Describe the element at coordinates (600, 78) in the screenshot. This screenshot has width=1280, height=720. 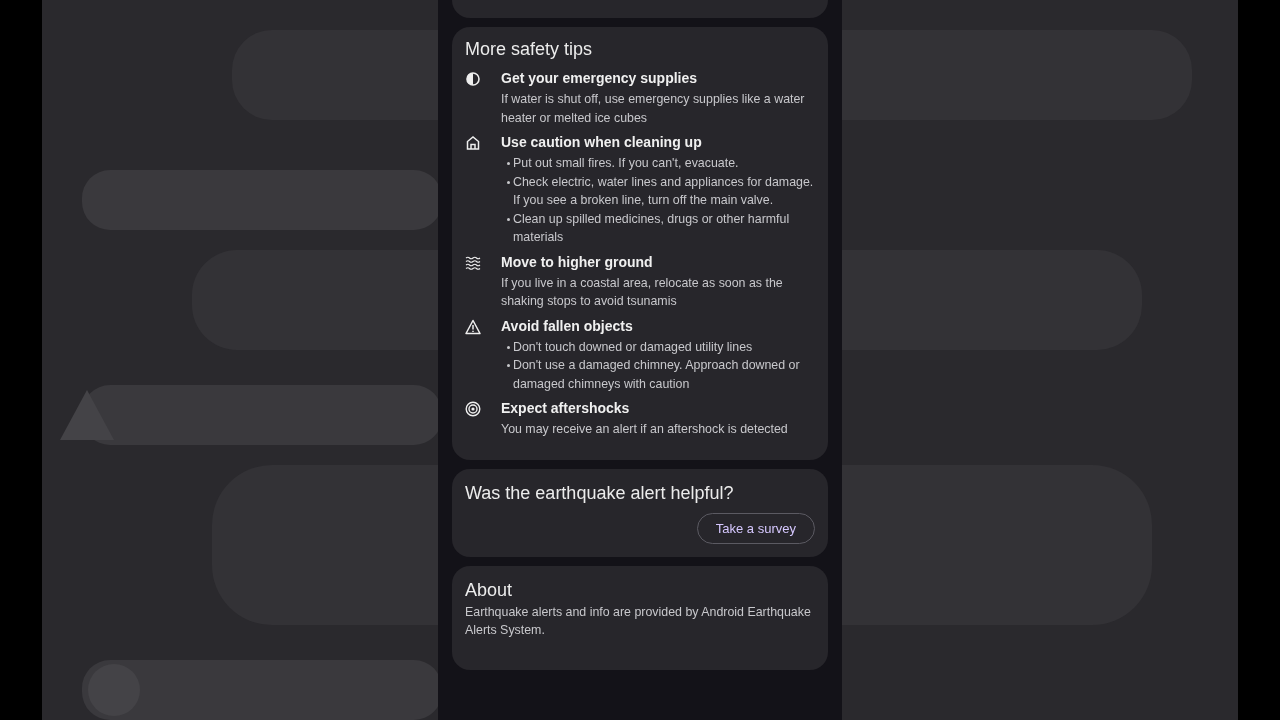
I see `tip-title: Get your emergency supplies` at that location.